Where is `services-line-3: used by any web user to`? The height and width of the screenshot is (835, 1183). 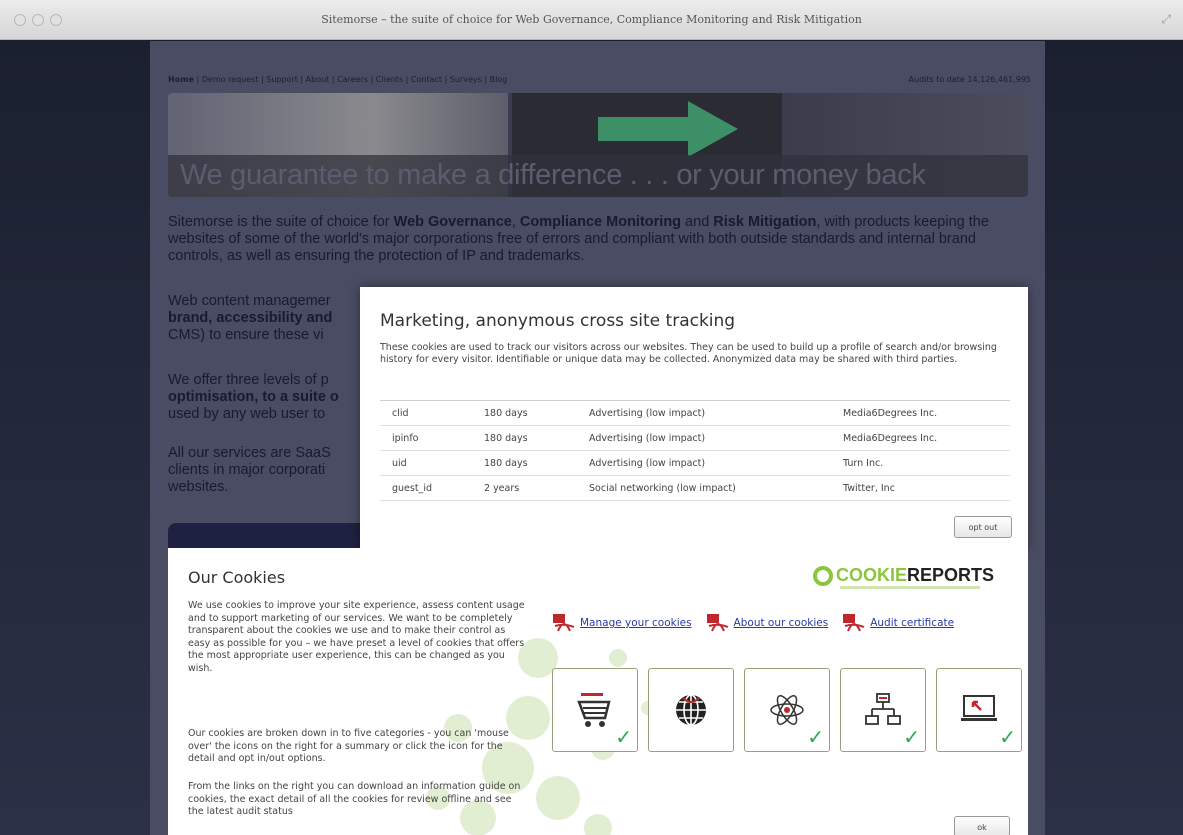 services-line-3: used by any web user to is located at coordinates (247, 414).